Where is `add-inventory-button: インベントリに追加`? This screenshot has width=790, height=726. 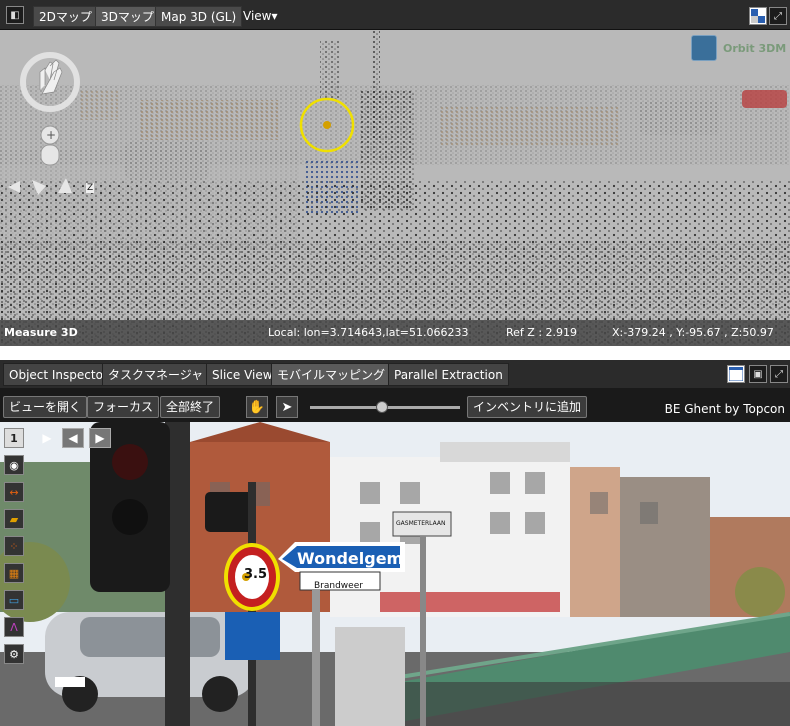 add-inventory-button: インベントリに追加 is located at coordinates (527, 407).